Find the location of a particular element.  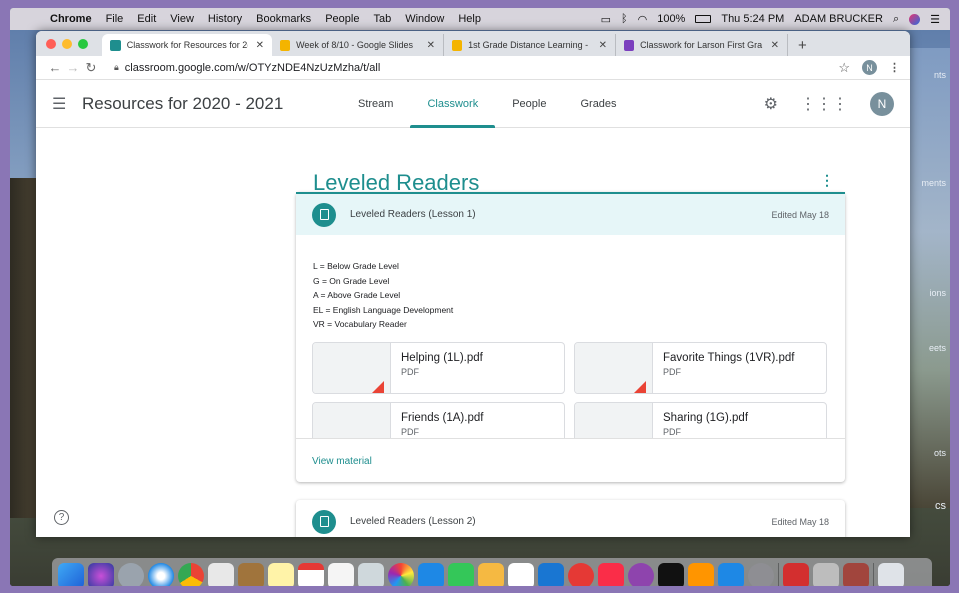

menu-bookmarks: Bookmarks is located at coordinates (283, 19).